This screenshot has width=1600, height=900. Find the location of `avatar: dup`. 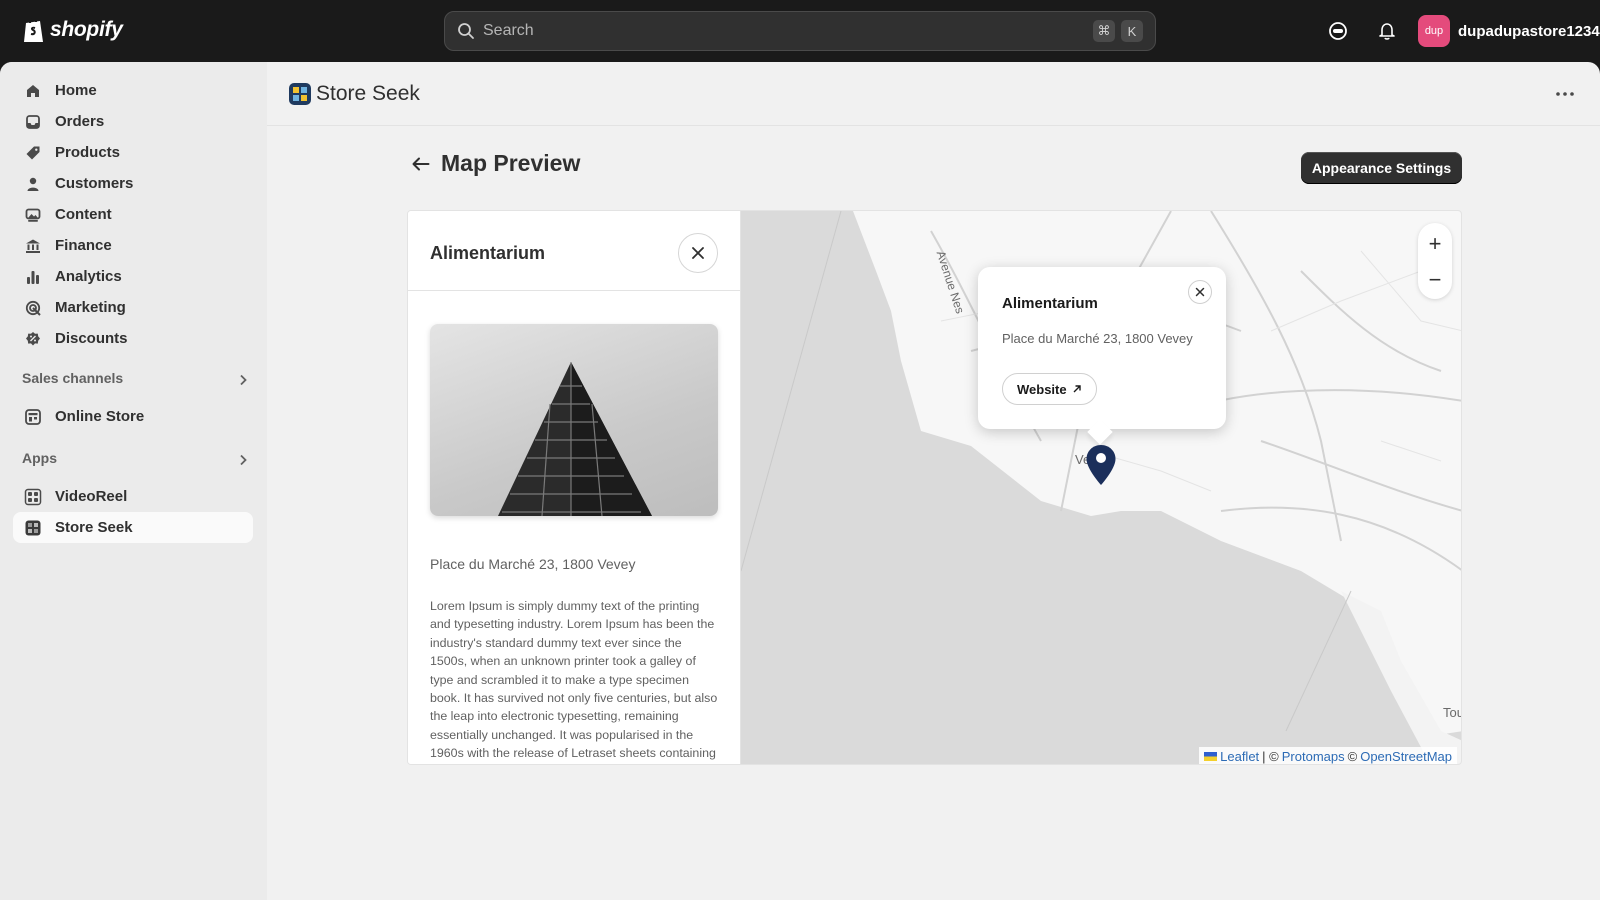

avatar: dup is located at coordinates (1434, 31).